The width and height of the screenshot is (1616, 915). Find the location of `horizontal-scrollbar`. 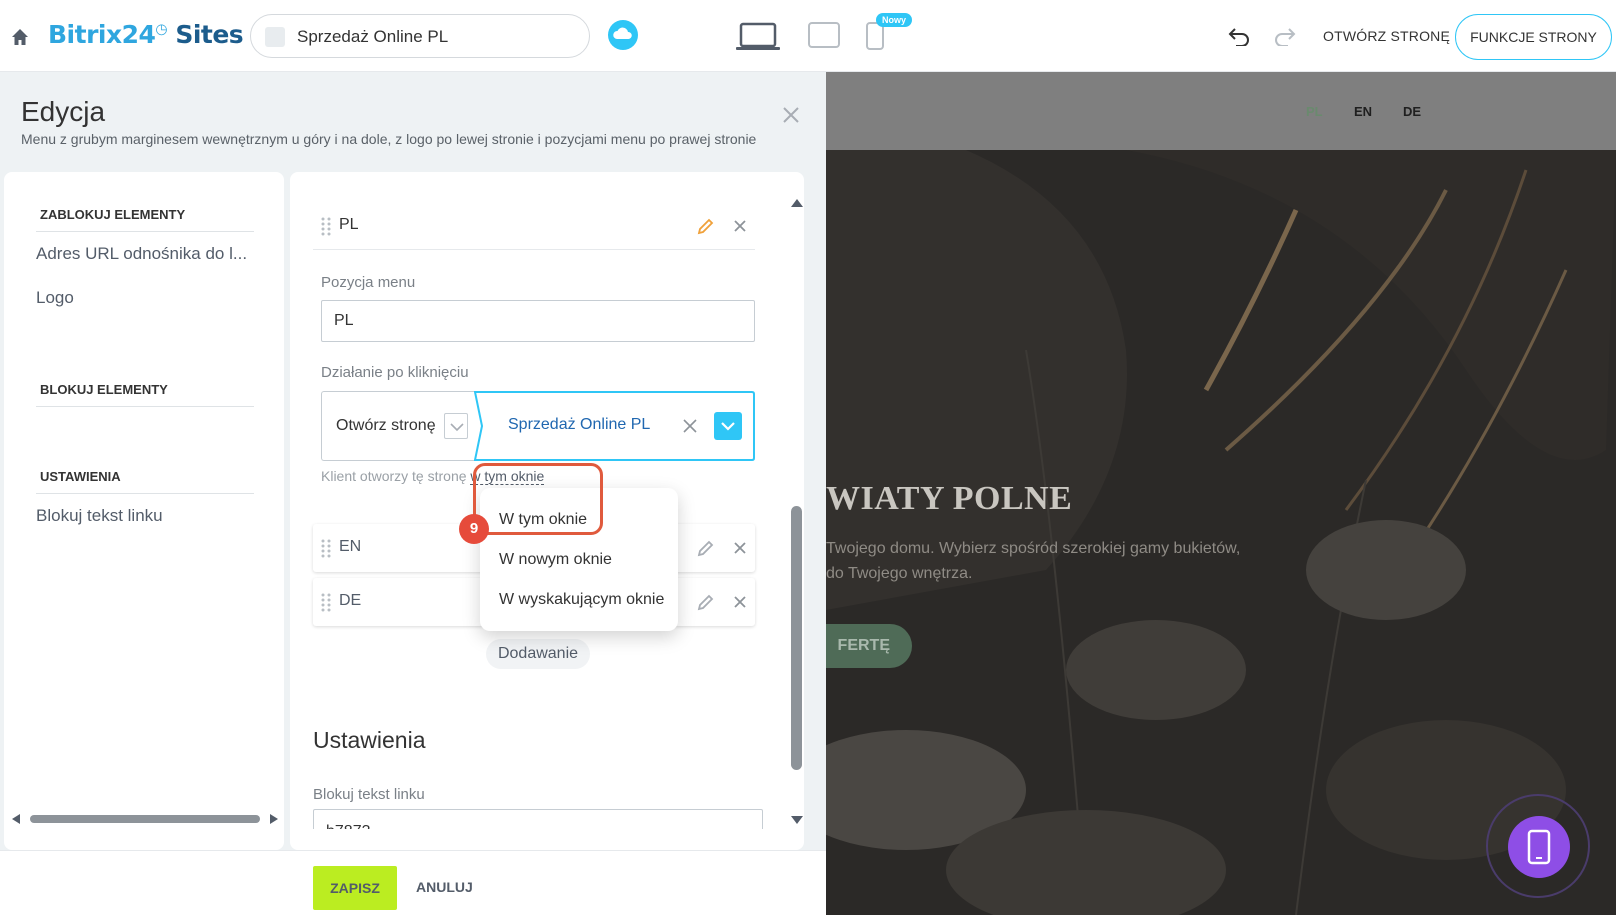

horizontal-scrollbar is located at coordinates (145, 819).